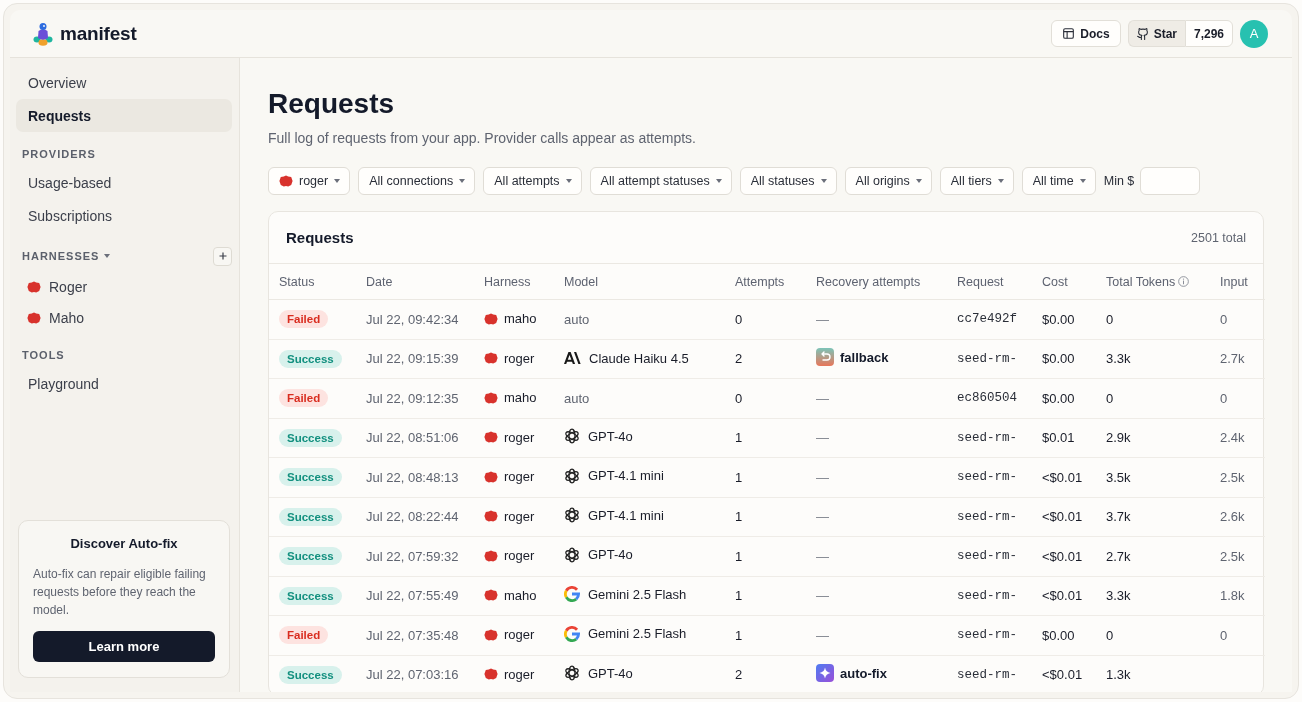 The width and height of the screenshot is (1302, 702). What do you see at coordinates (415, 477) in the screenshot?
I see `request-date: Jul 22, 08:48:13` at bounding box center [415, 477].